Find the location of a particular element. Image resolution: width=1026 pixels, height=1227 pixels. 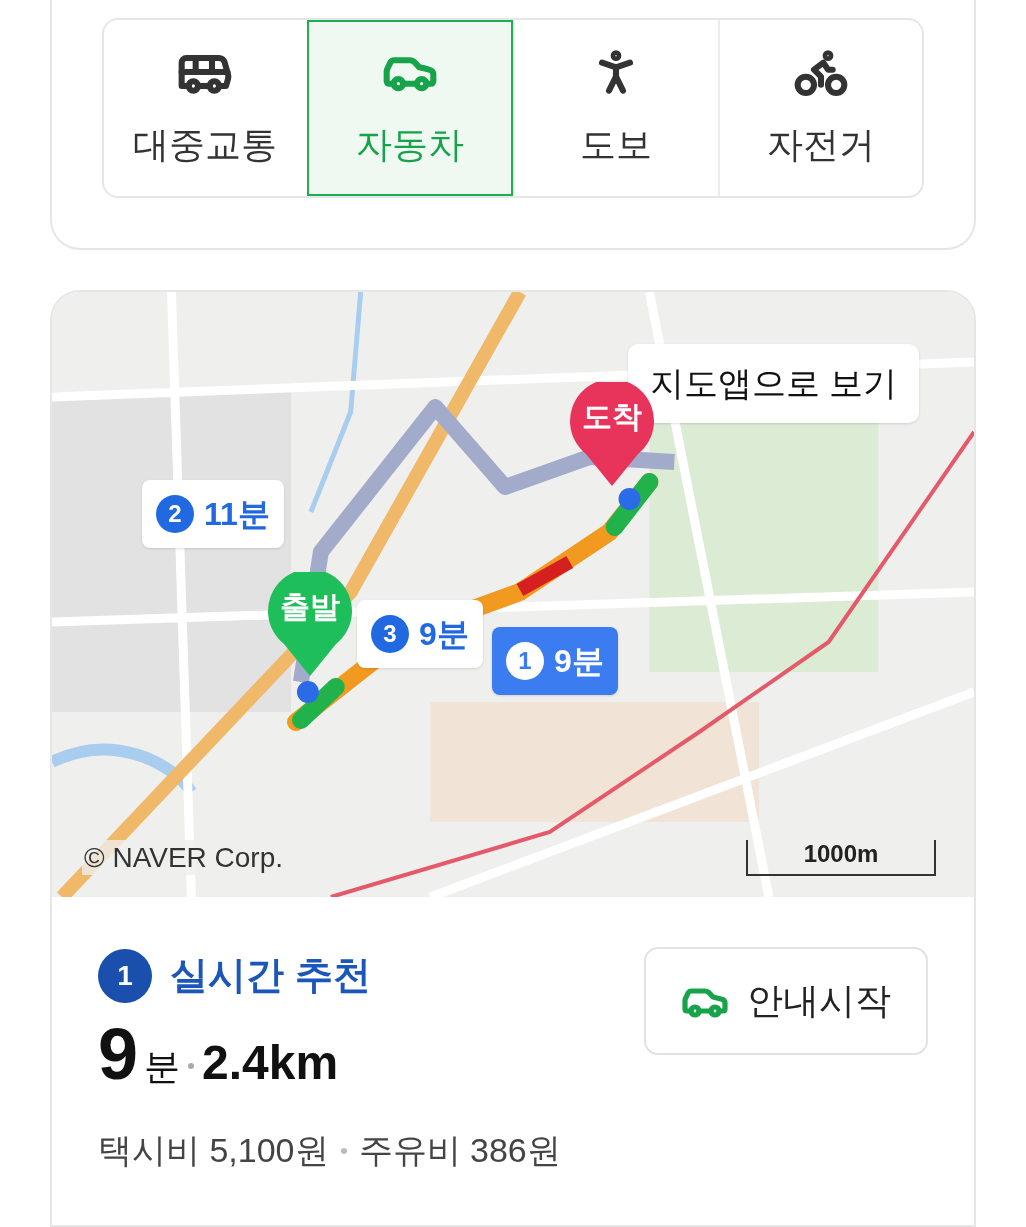

route-number-badge: 3 is located at coordinates (390, 634).